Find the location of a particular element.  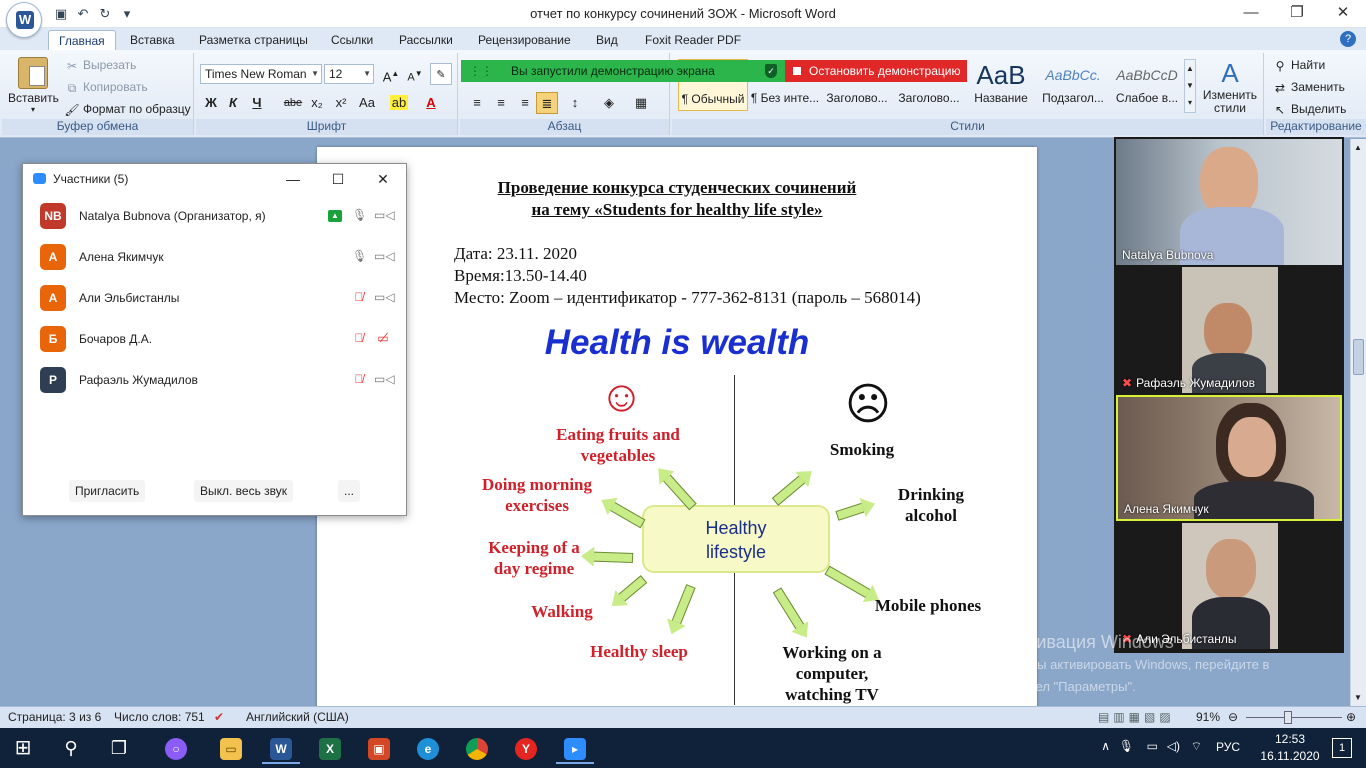

excel-taskbar-button: X is located at coordinates (330, 748).